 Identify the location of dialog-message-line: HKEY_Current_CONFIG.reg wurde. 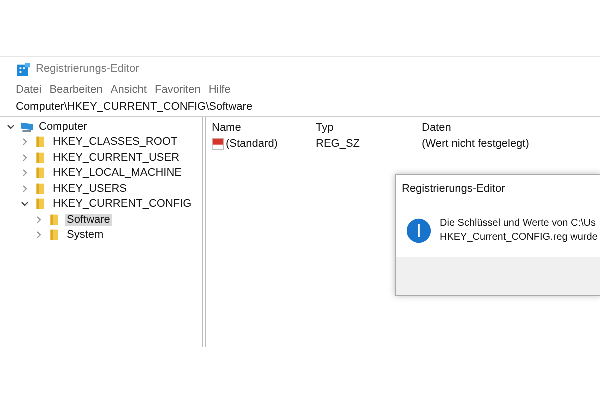
(519, 238).